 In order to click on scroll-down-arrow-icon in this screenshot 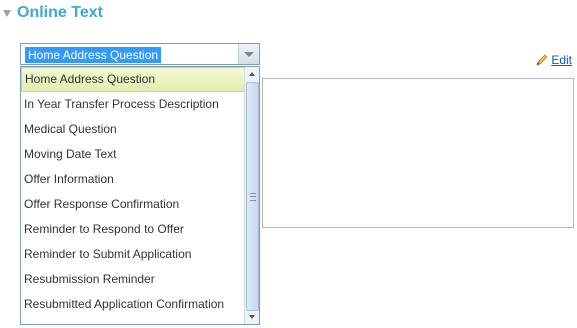, I will do `click(252, 317)`.